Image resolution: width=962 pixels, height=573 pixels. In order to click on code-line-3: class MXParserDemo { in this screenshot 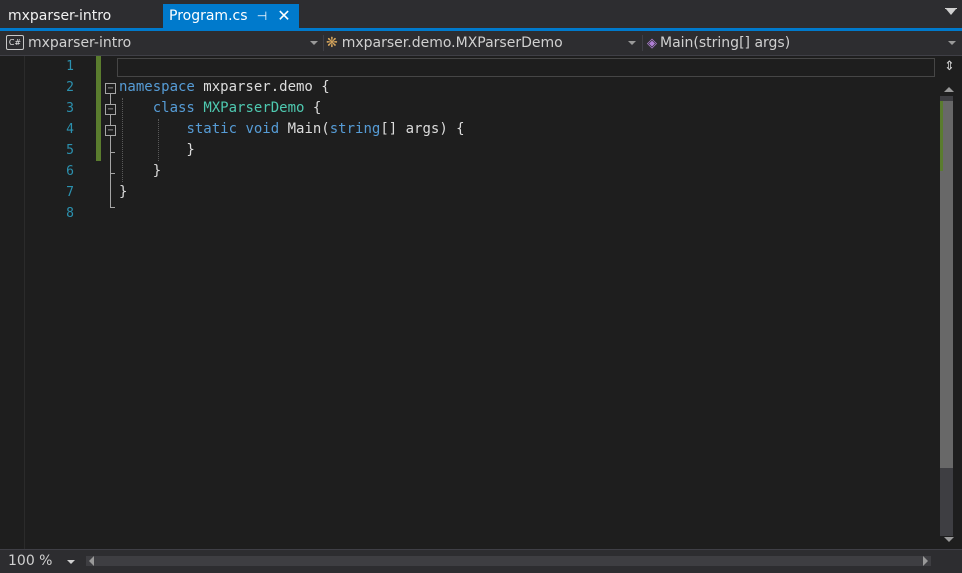, I will do `click(220, 108)`.